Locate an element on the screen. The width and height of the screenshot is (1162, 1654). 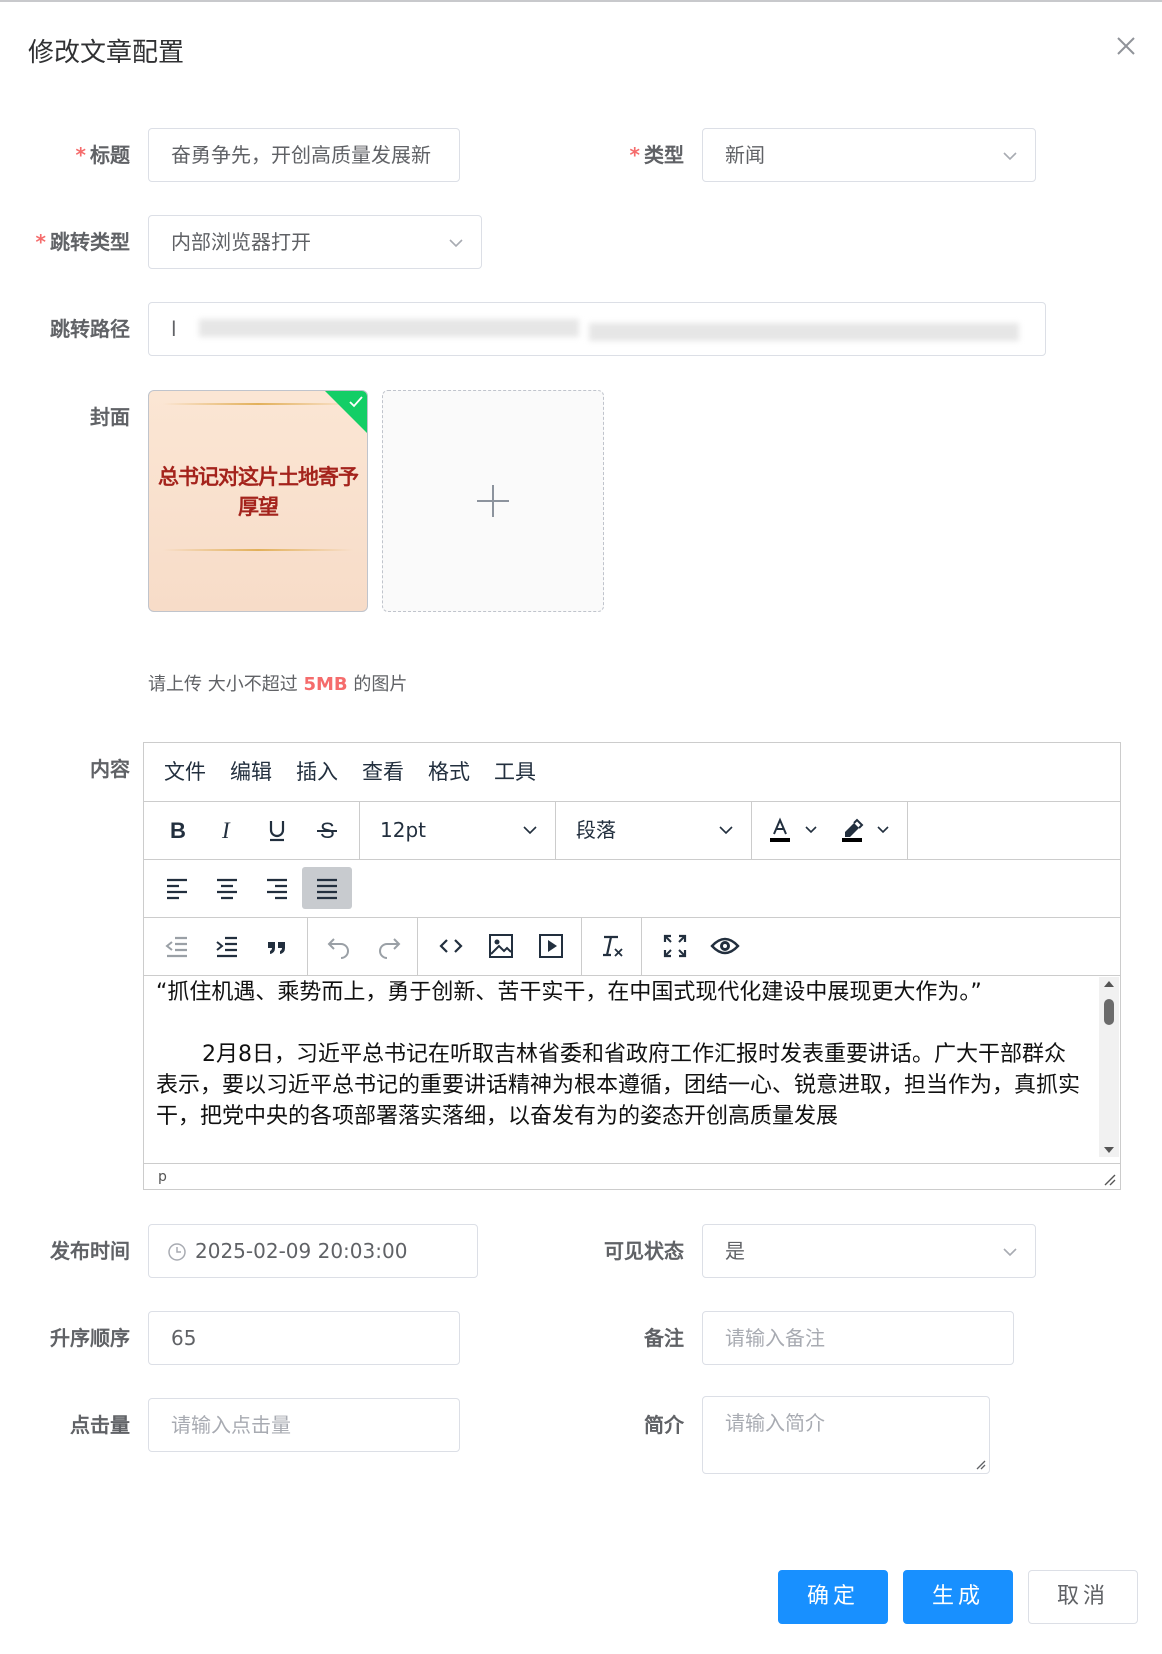
sort-input: 65 is located at coordinates (304, 1338).